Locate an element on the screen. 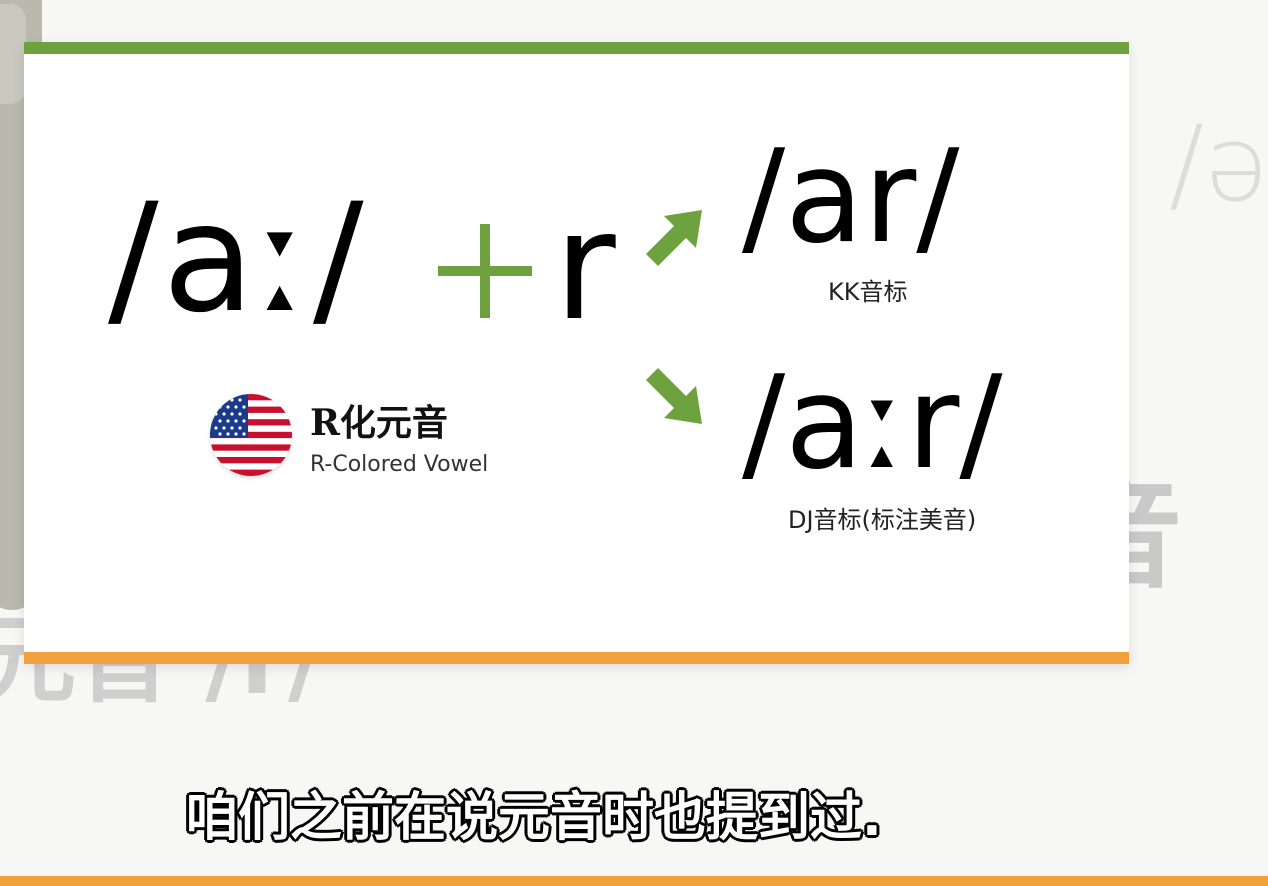  dj-label: DJ音标(标注美音) is located at coordinates (882, 520).